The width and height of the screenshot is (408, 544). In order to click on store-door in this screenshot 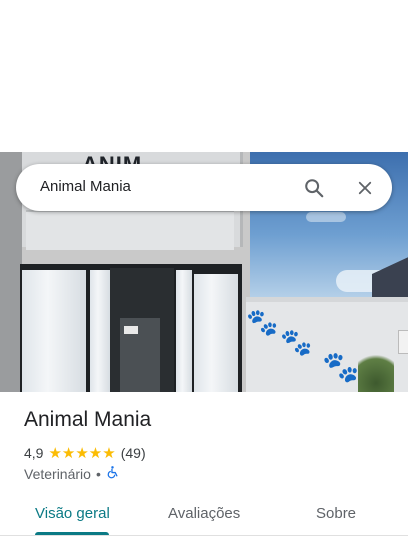, I will do `click(142, 330)`.